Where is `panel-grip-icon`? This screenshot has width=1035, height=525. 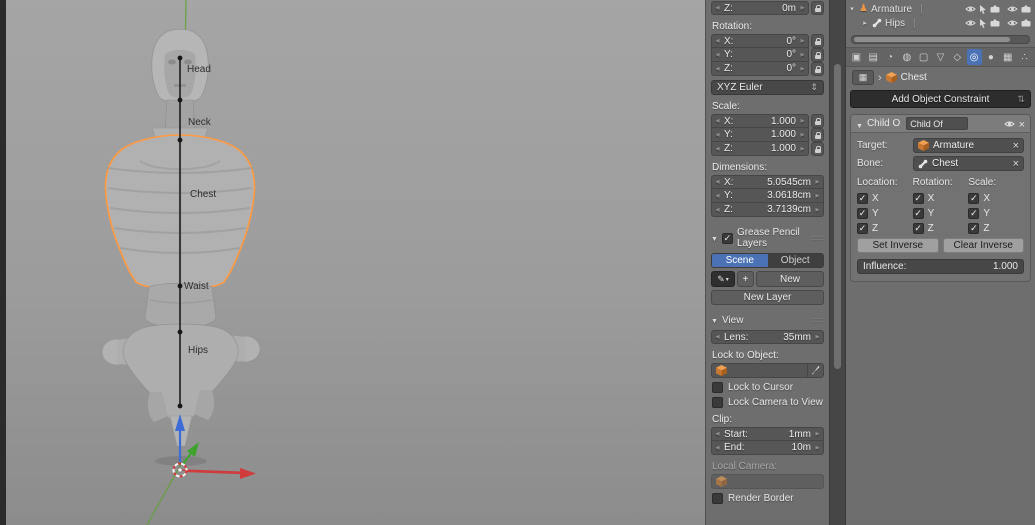 panel-grip-icon is located at coordinates (818, 238).